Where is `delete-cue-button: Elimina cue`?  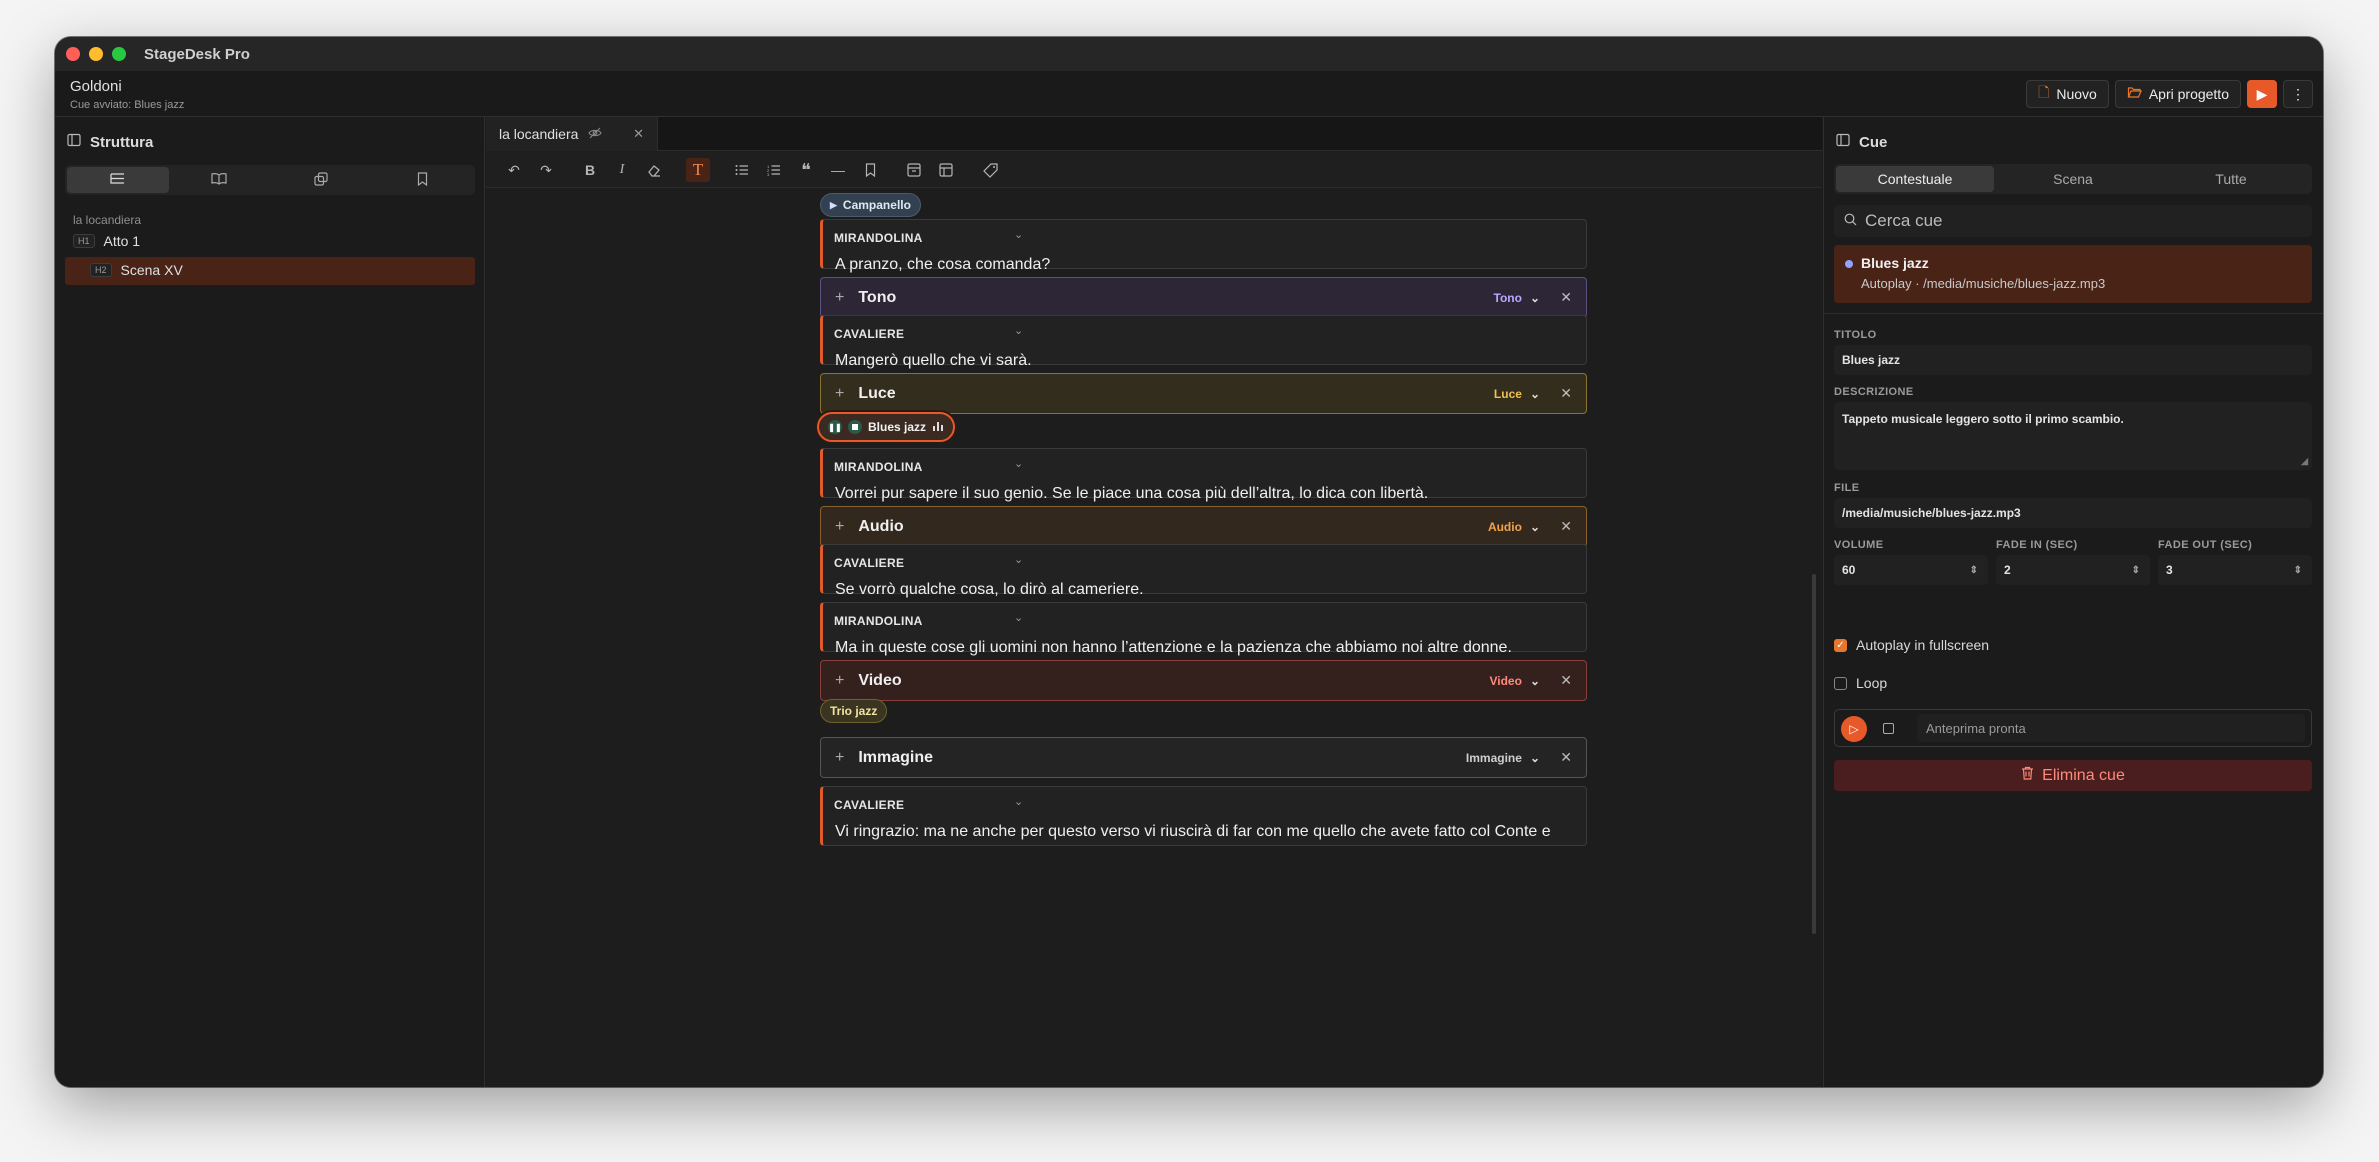
delete-cue-button: Elimina cue is located at coordinates (2073, 775).